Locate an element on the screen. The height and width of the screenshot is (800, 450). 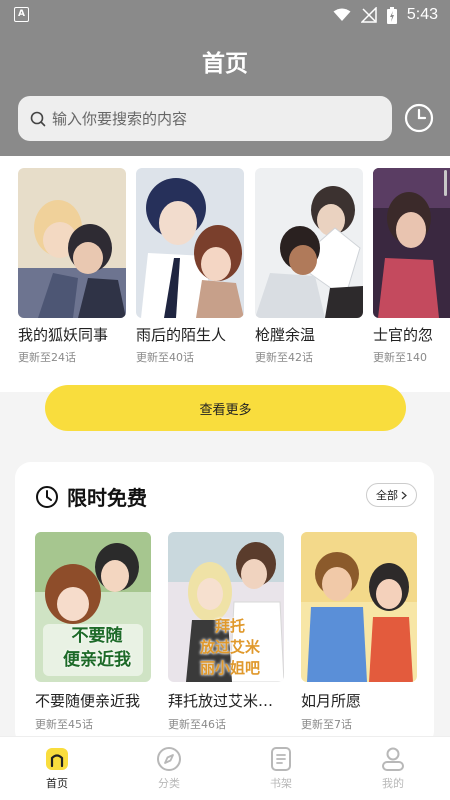
page-title: 首页 is located at coordinates (225, 64).